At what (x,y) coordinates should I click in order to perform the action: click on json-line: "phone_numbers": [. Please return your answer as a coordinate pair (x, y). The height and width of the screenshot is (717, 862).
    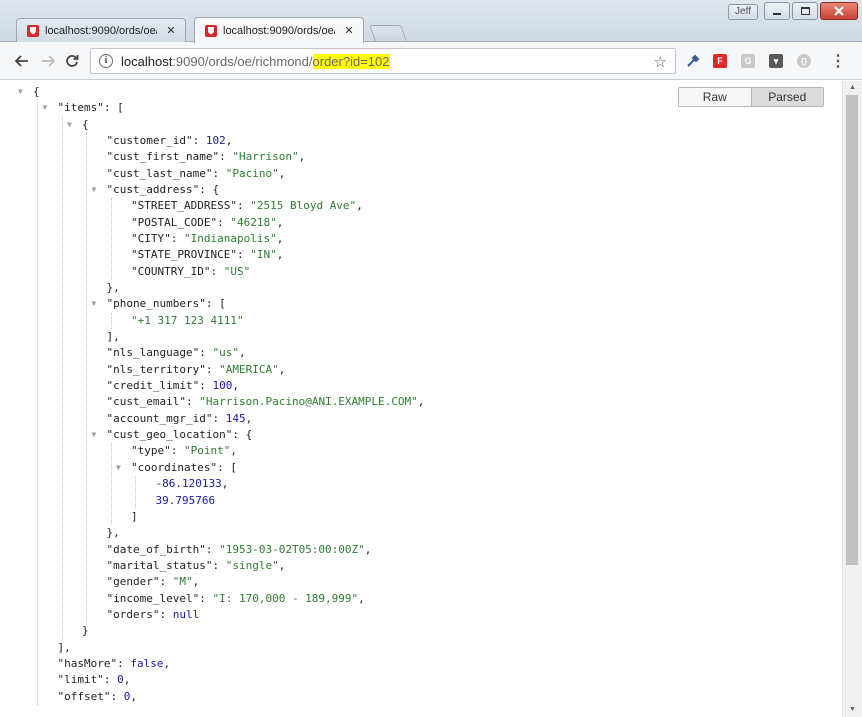
    Looking at the image, I should click on (166, 304).